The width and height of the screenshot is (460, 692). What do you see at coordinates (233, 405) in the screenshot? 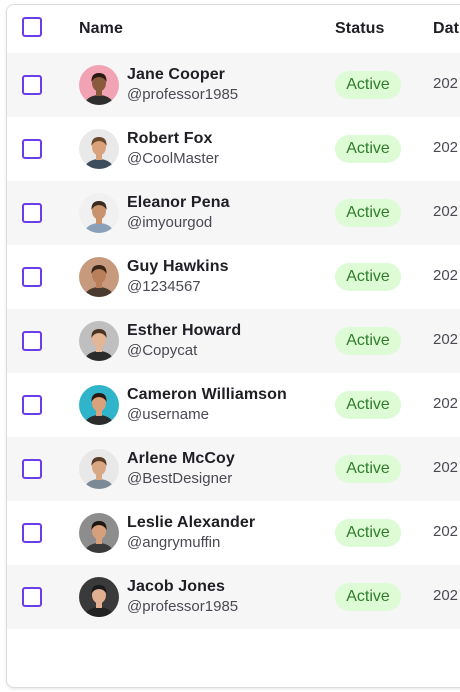
I see `table-row: Cameron Williamson @username Active 202` at bounding box center [233, 405].